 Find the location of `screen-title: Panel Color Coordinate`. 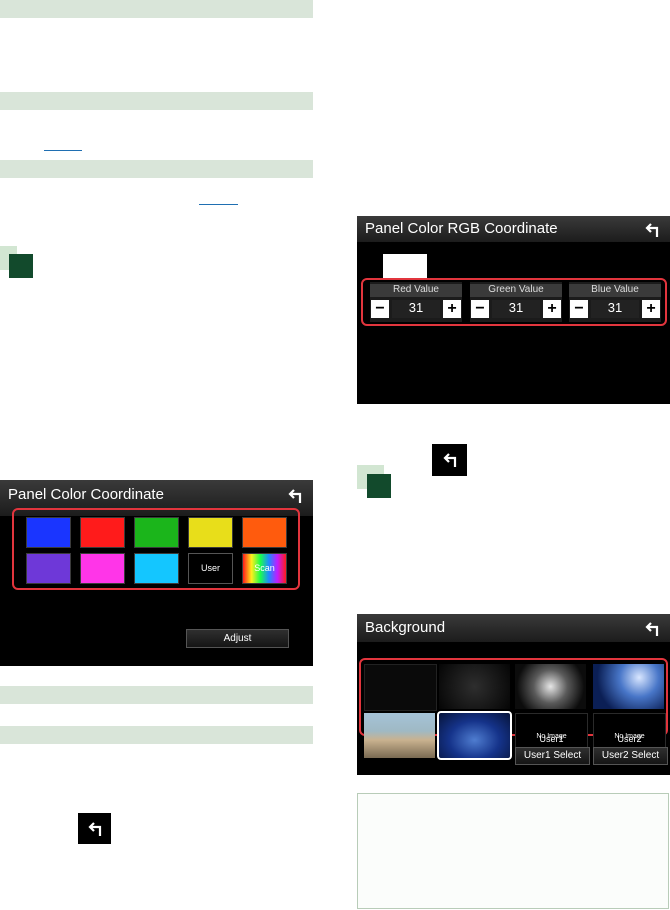

screen-title: Panel Color Coordinate is located at coordinates (86, 494).